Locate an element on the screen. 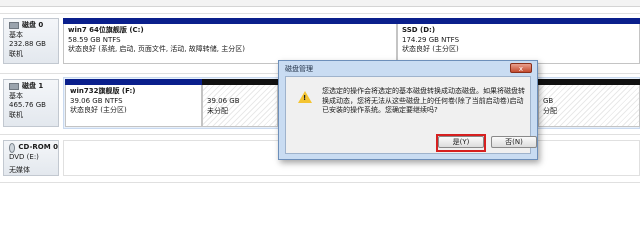  dialog-title: 磁盘管理 is located at coordinates (299, 69).